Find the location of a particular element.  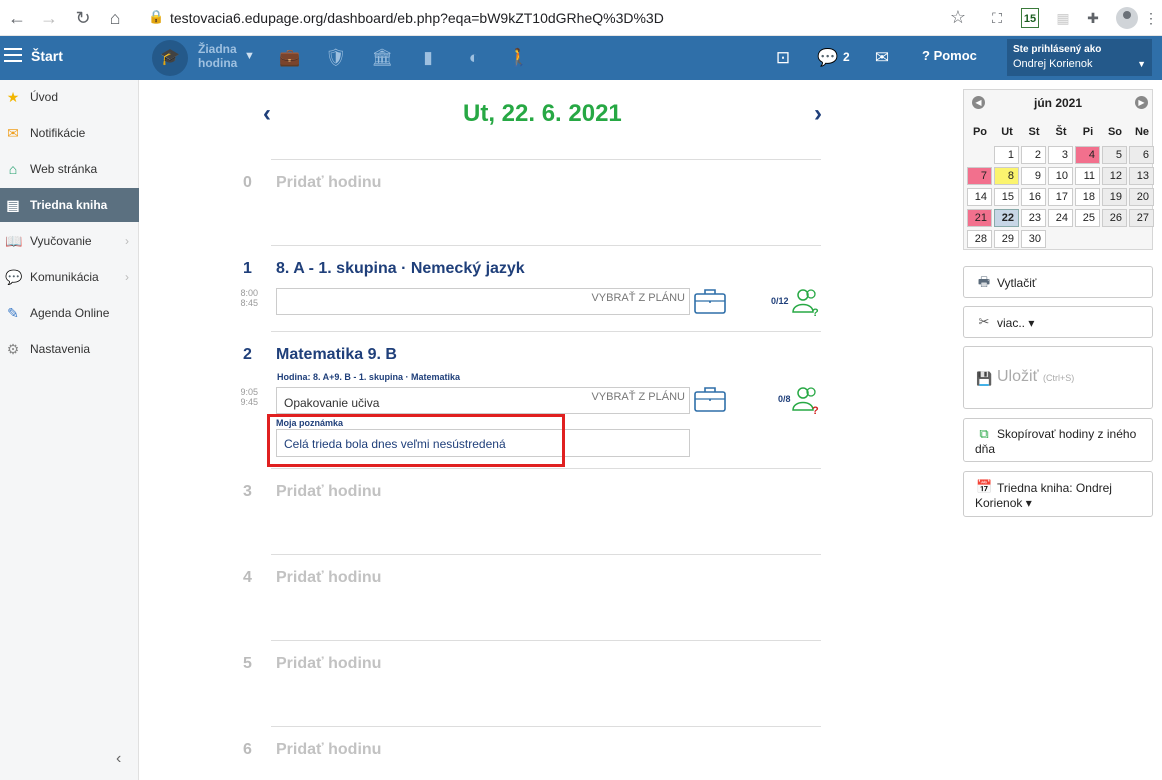

hamburger-menu-icon is located at coordinates (13, 55).